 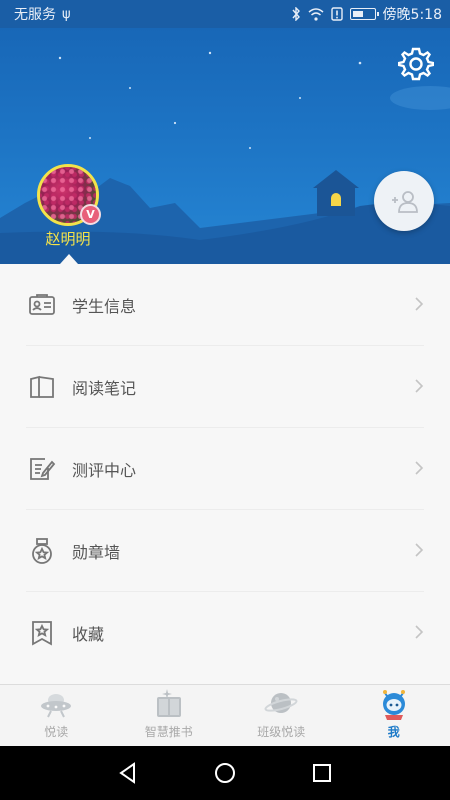 I want to click on bookmark-star-icon, so click(x=42, y=633).